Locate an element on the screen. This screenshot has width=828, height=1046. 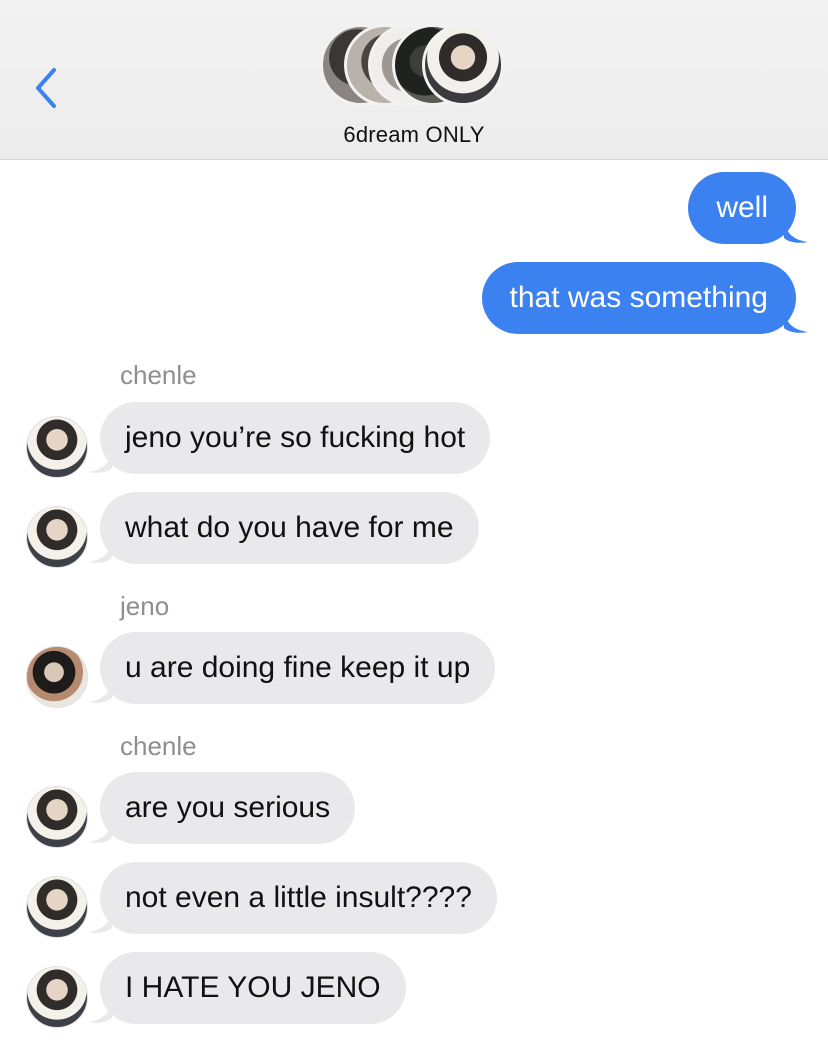
incoming-message: are you serious is located at coordinates (222, 808).